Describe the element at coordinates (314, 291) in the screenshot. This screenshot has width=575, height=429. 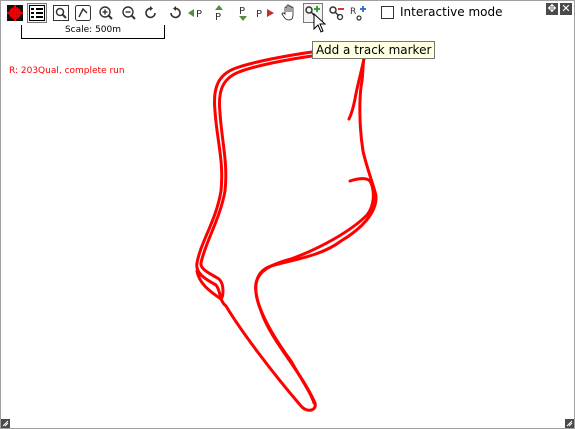
I see `track-path-hairpin` at that location.